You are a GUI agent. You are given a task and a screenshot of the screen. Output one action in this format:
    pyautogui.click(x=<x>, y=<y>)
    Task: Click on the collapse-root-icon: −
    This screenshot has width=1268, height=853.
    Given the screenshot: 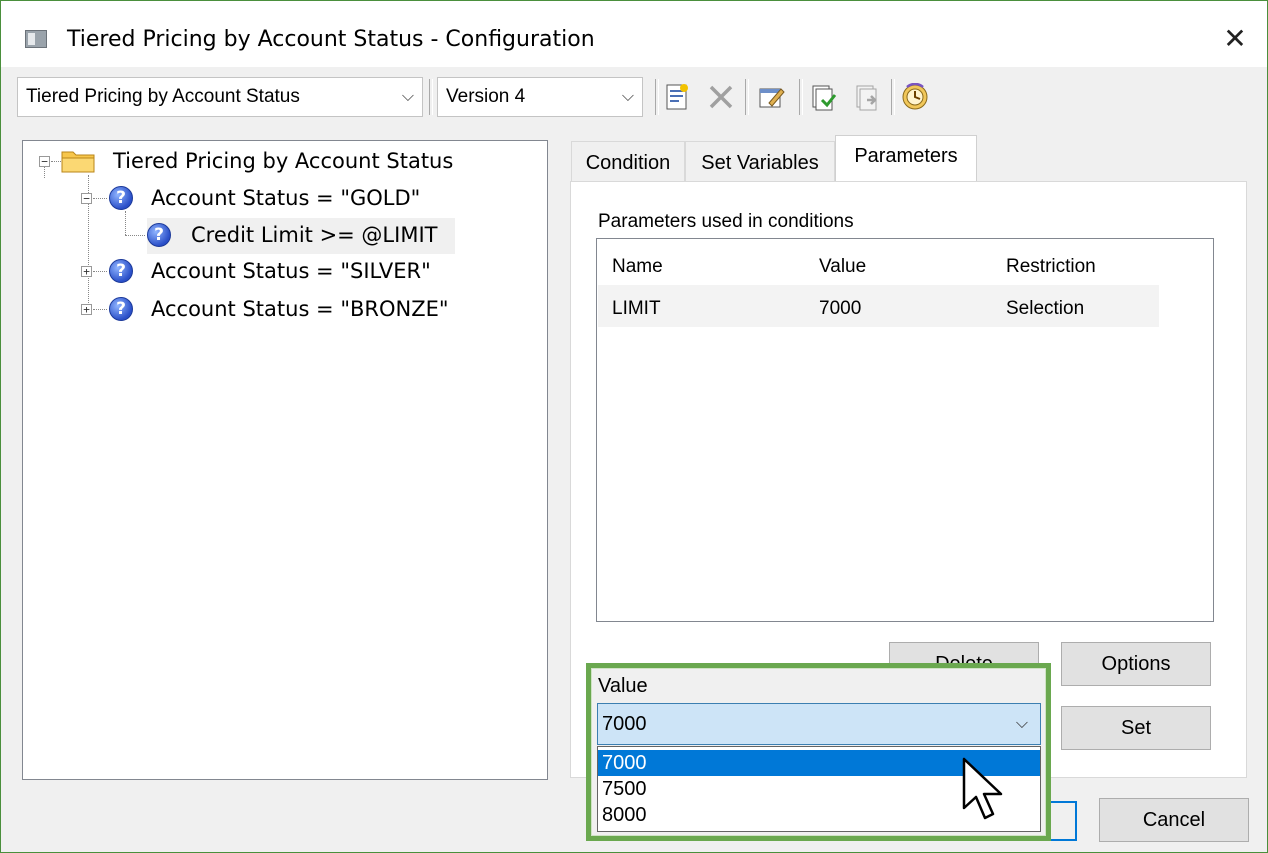 What is the action you would take?
    pyautogui.click(x=44, y=161)
    